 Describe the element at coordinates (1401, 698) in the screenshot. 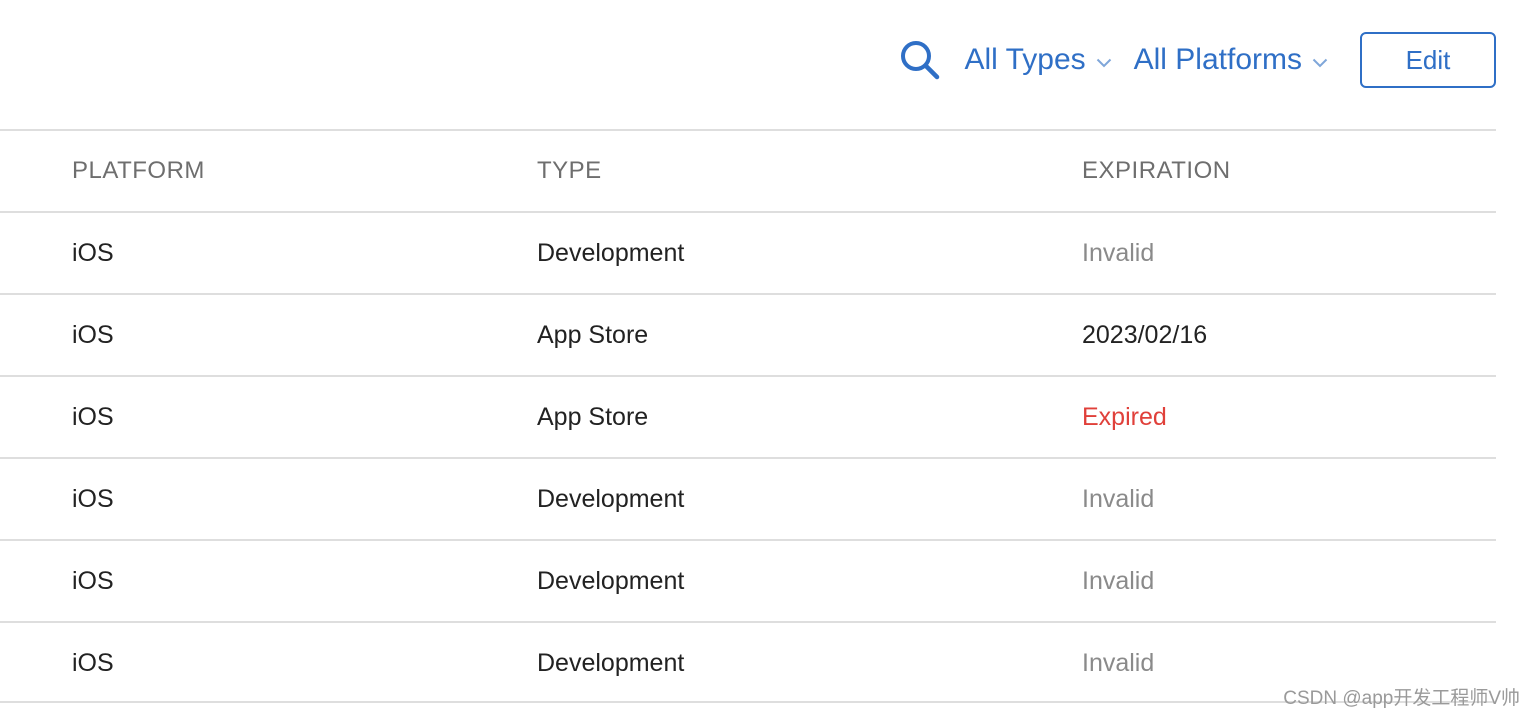

I see `watermark-text: CSDN @app开发工程师V帅` at that location.